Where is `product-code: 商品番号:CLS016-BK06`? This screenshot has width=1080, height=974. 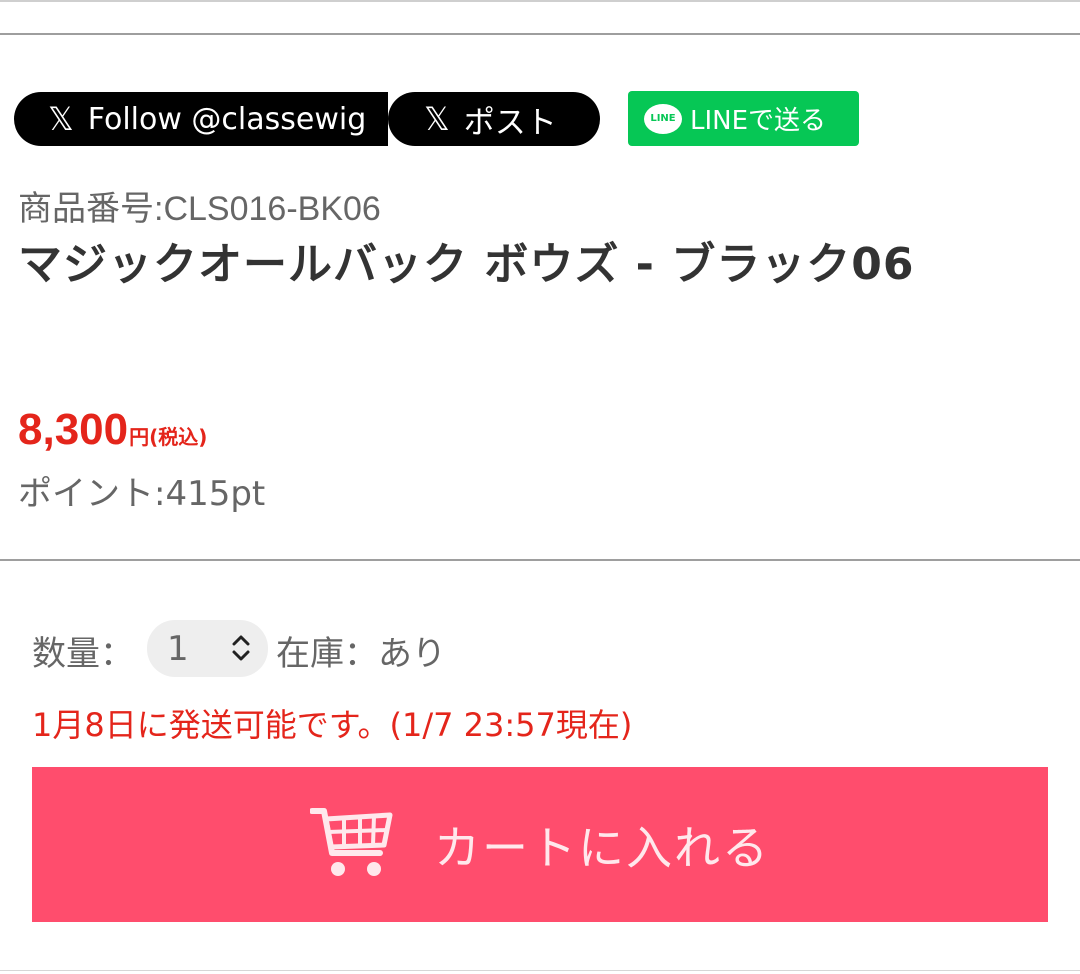
product-code: 商品番号:CLS016-BK06 is located at coordinates (199, 209).